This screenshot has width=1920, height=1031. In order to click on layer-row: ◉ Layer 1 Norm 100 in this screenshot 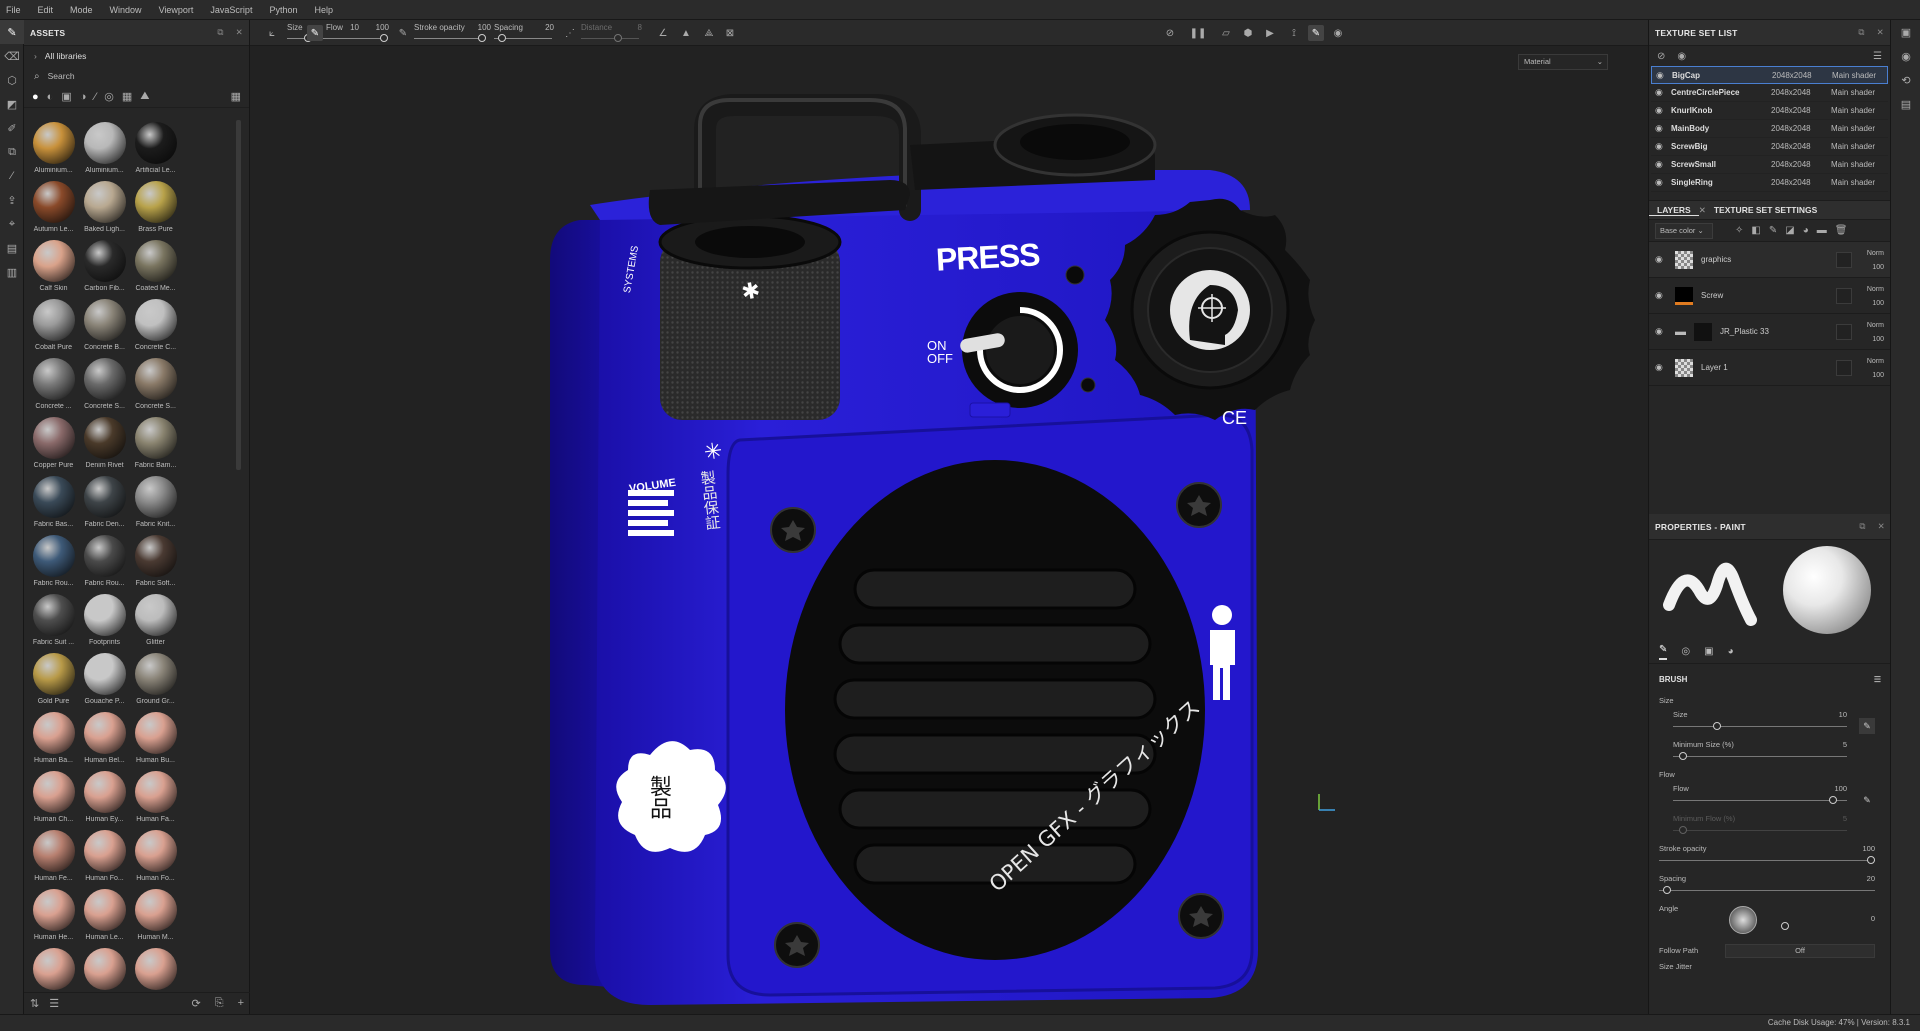, I will do `click(1769, 368)`.